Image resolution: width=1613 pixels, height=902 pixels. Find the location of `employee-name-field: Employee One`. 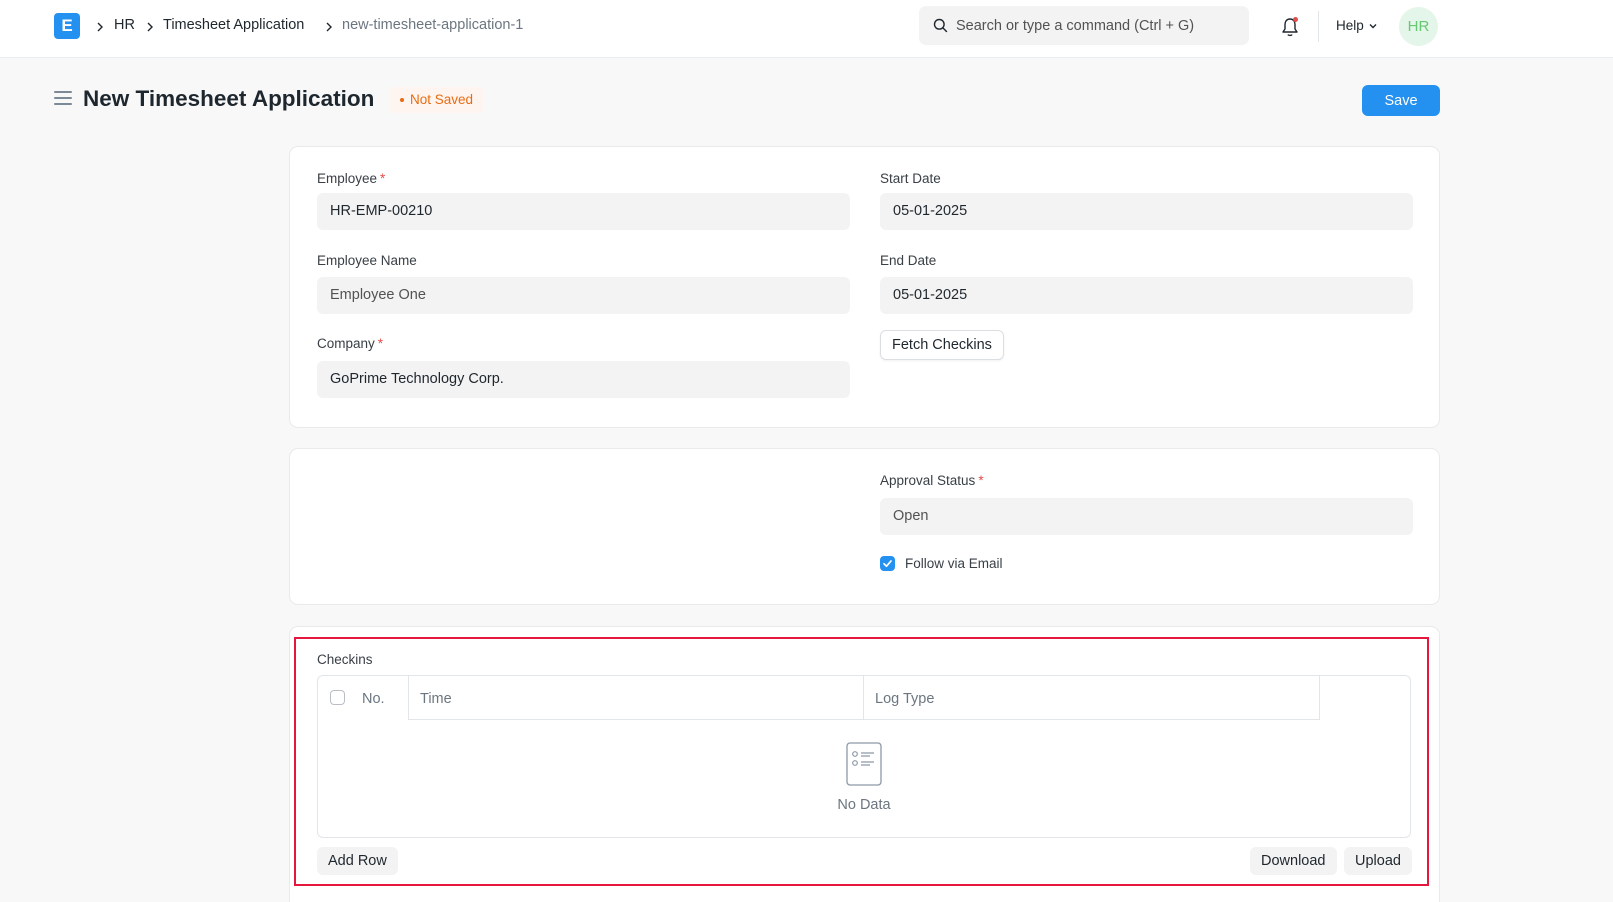

employee-name-field: Employee One is located at coordinates (583, 295).